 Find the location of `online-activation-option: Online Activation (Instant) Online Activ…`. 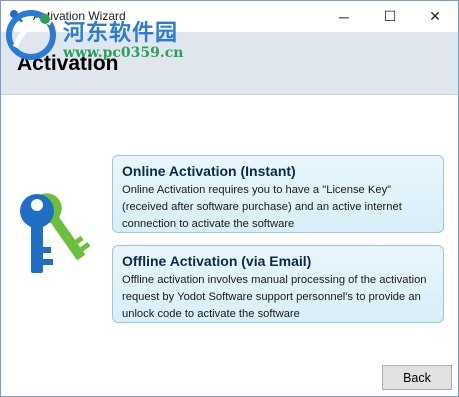

online-activation-option: Online Activation (Instant) Online Activ… is located at coordinates (278, 194).